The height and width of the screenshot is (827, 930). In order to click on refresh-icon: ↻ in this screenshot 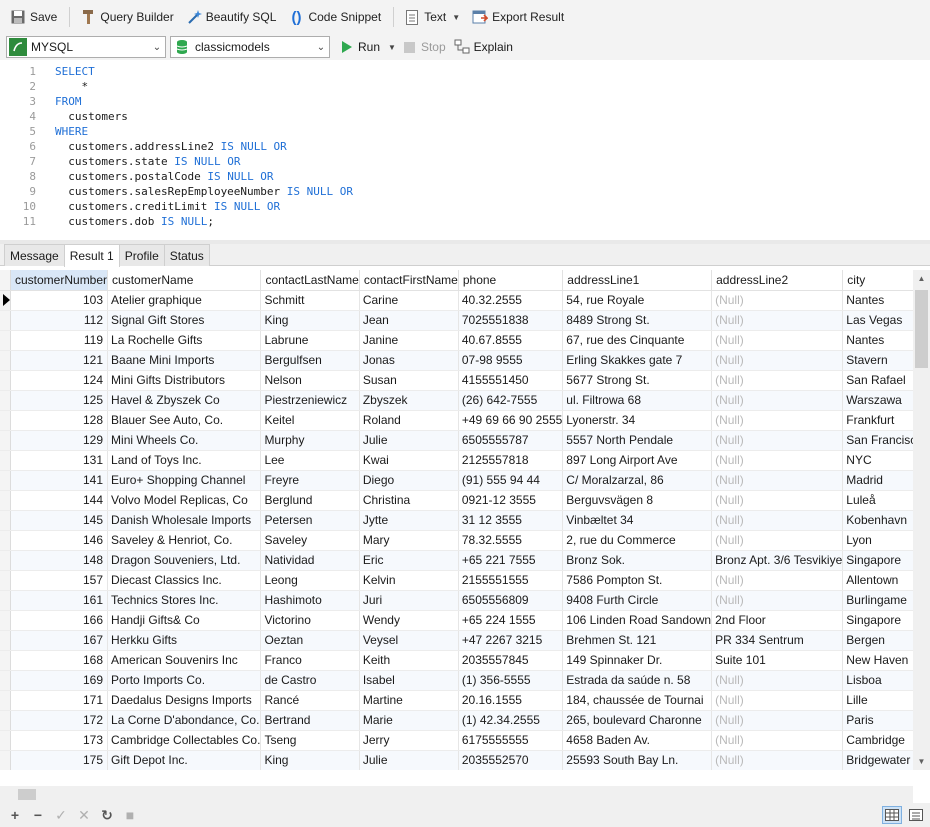, I will do `click(107, 815)`.